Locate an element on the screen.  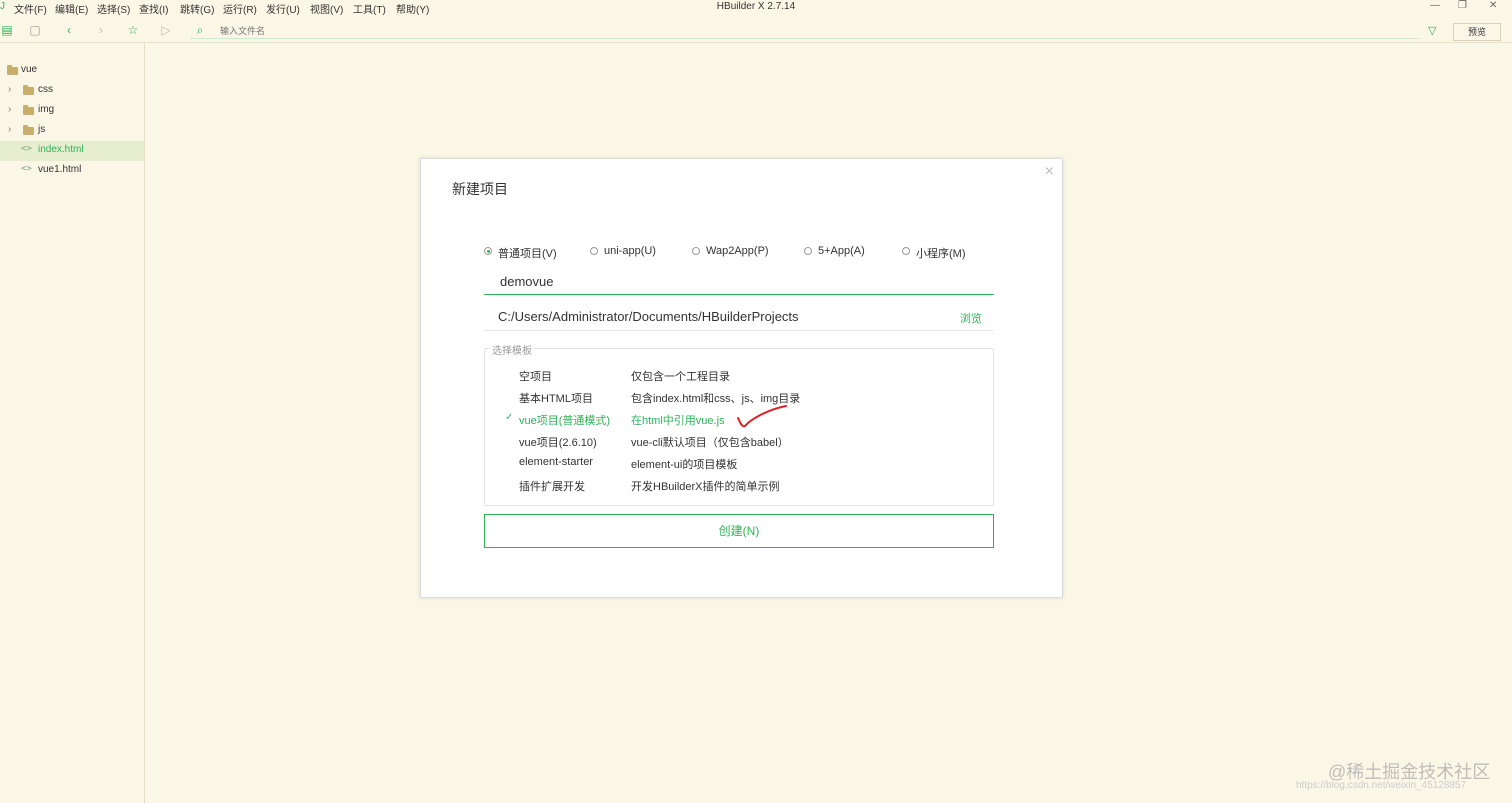
template-plugin-dev: 插件扩展开发 开发HBuilderX插件的简单示例 is located at coordinates (739, 485).